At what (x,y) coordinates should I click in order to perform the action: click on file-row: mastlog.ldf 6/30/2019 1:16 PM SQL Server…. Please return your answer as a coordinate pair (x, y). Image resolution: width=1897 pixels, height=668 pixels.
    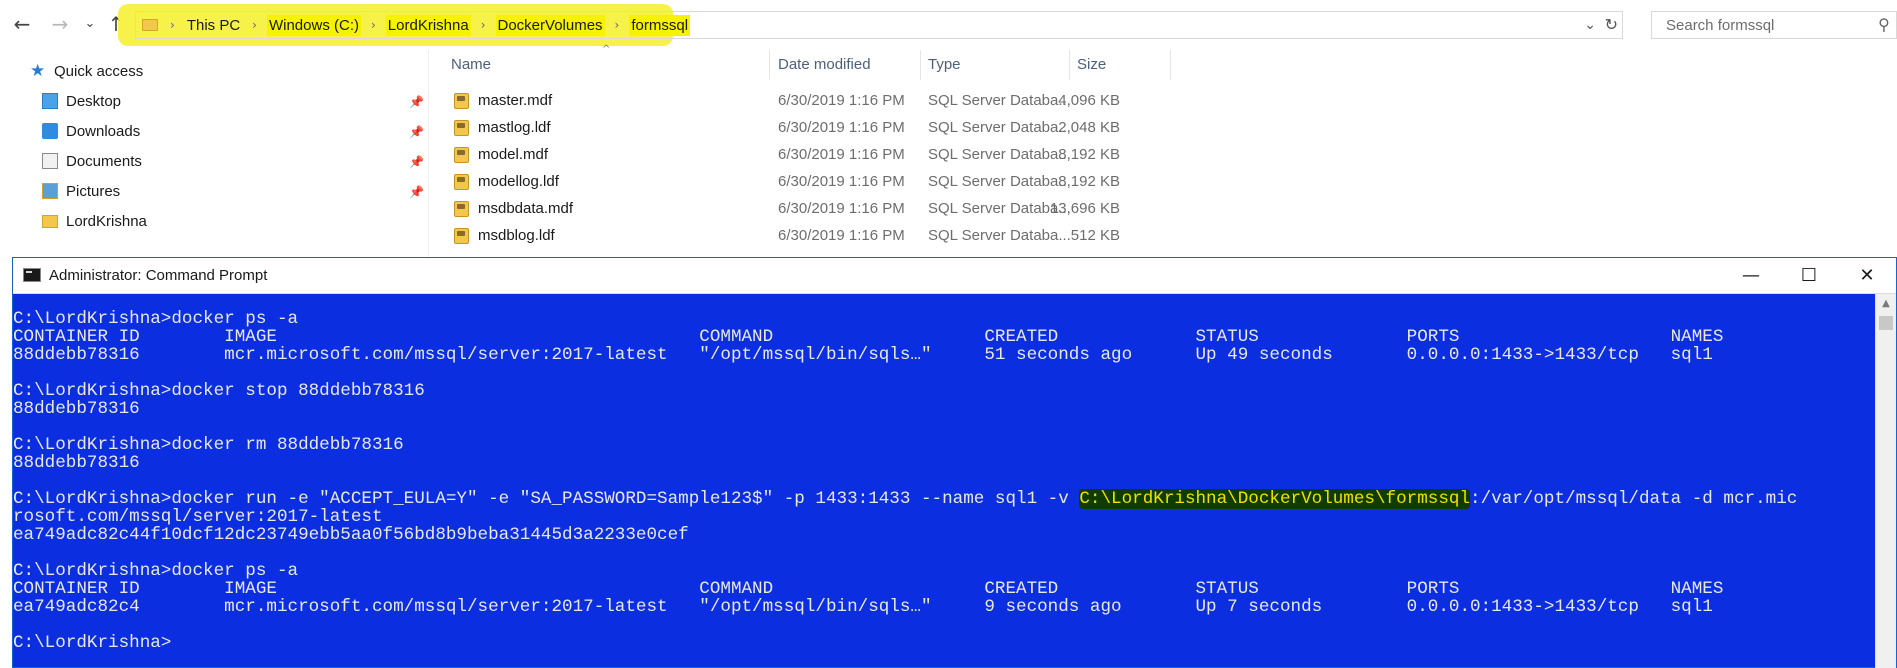
    Looking at the image, I should click on (810, 128).